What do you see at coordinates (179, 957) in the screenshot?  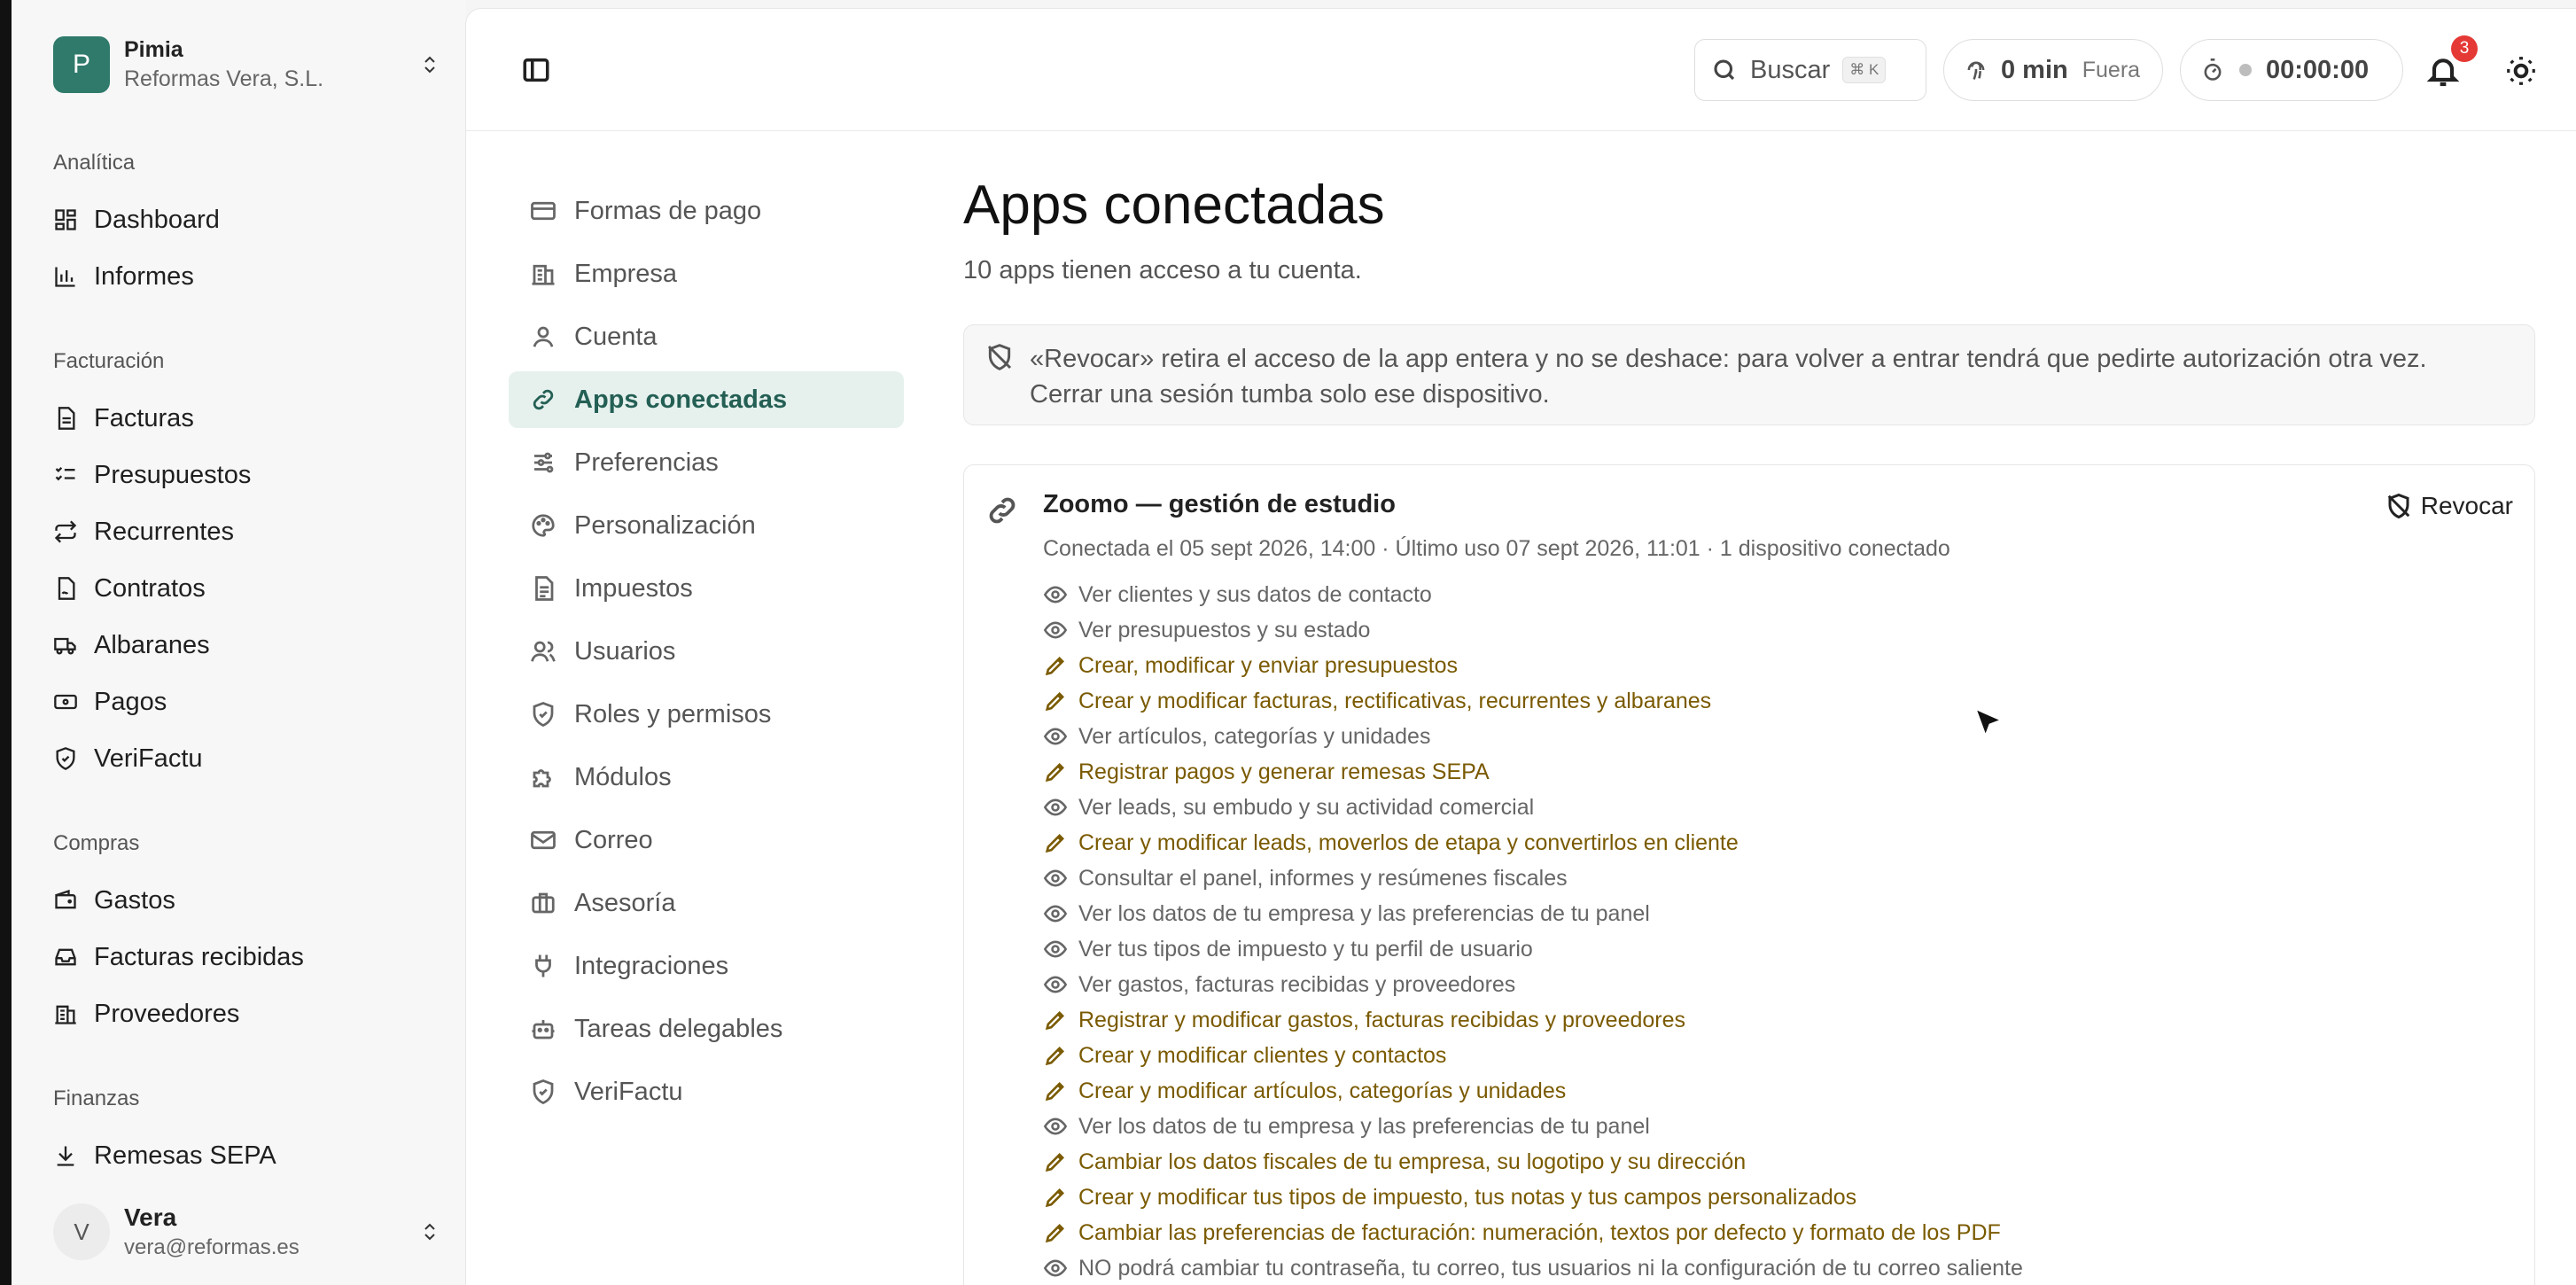 I see `sidebar-item-facturas-recibidas: Facturas recibidas` at bounding box center [179, 957].